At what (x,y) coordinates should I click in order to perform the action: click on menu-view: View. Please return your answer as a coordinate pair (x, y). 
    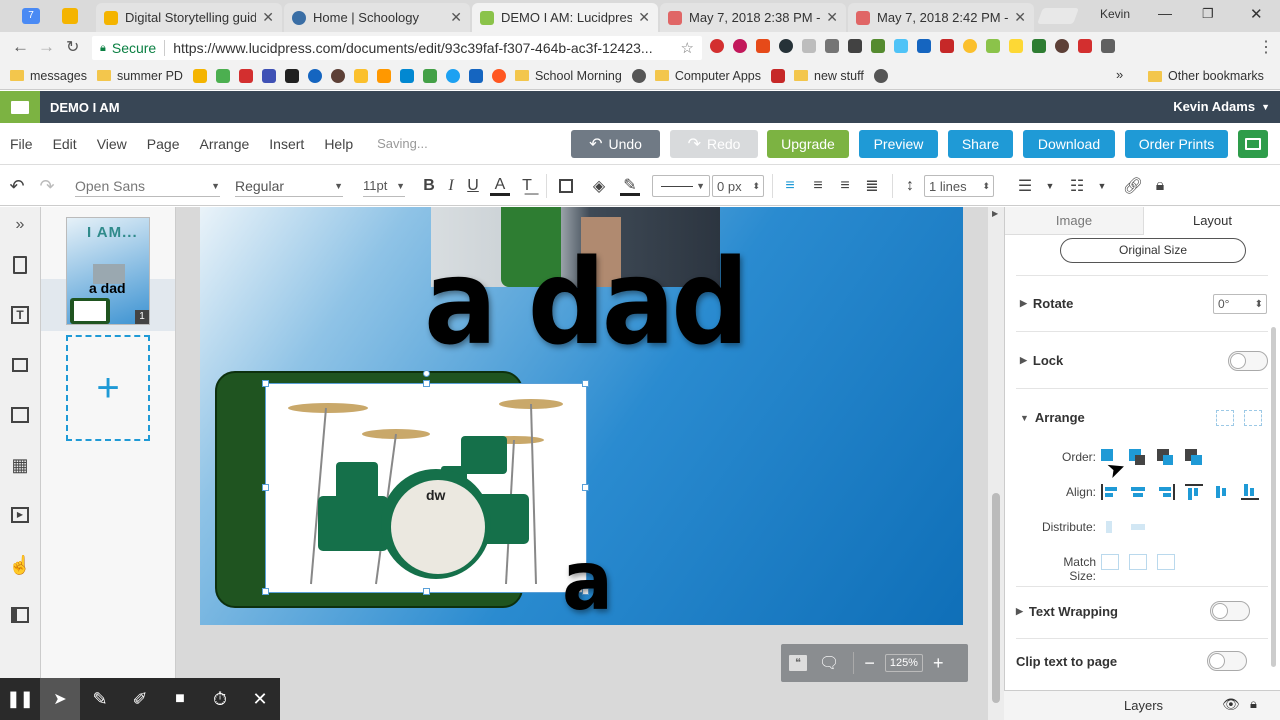
    Looking at the image, I should click on (112, 144).